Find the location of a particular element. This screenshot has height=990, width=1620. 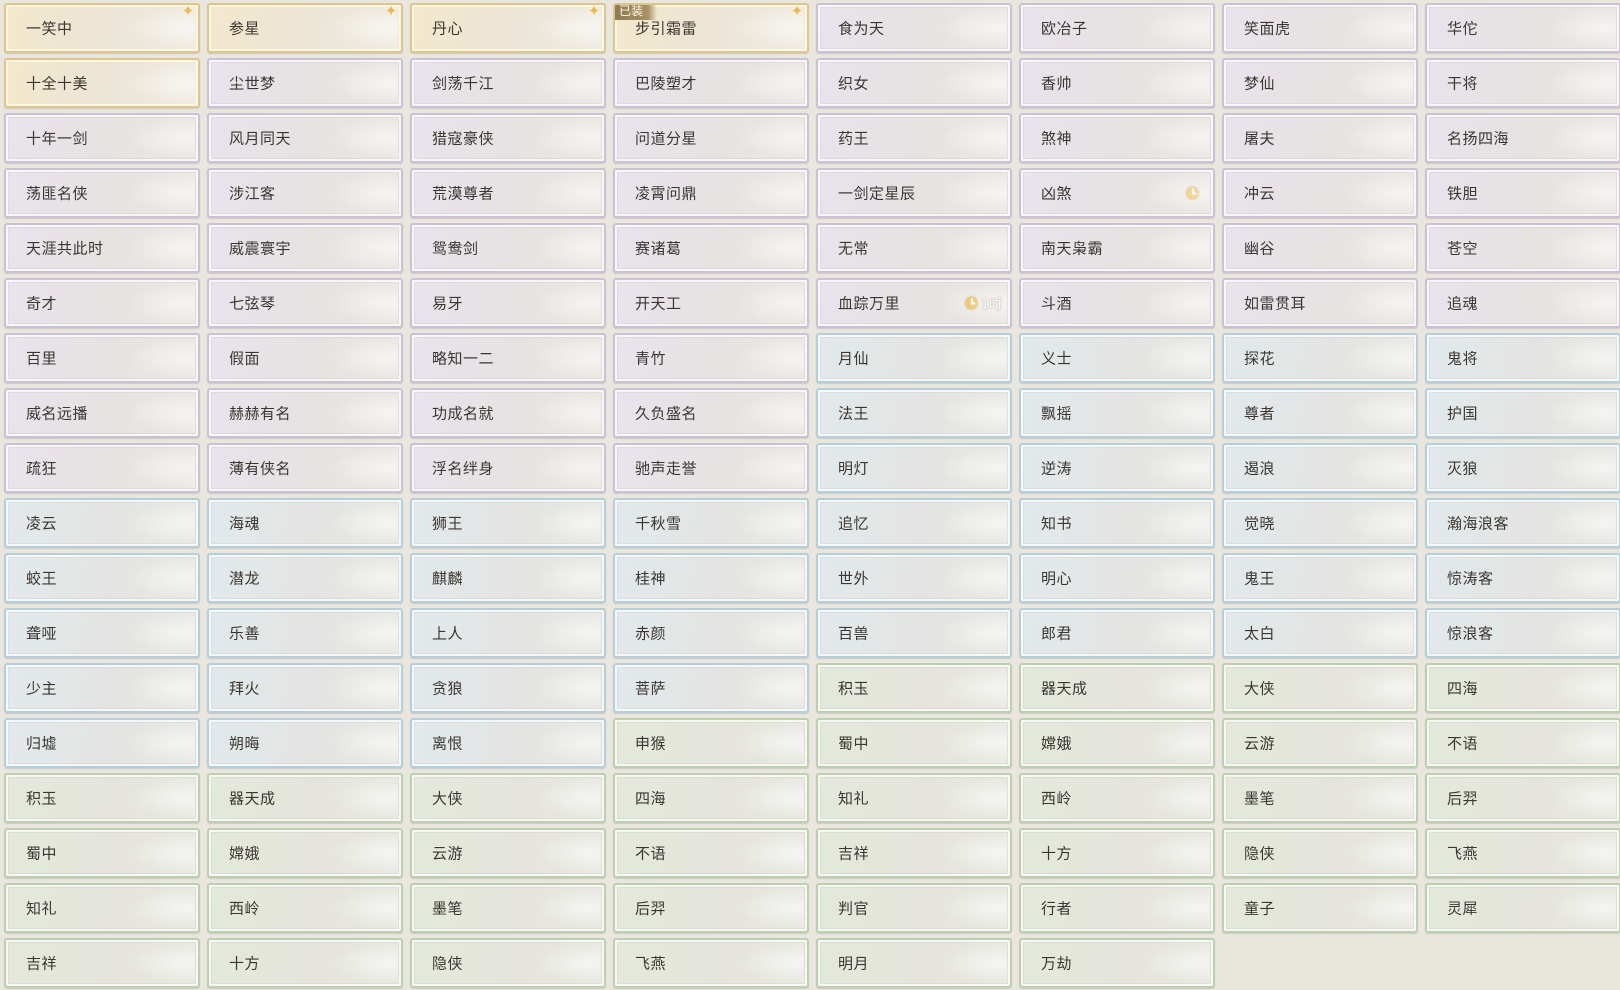

title-tile: 桂神 is located at coordinates (711, 578).